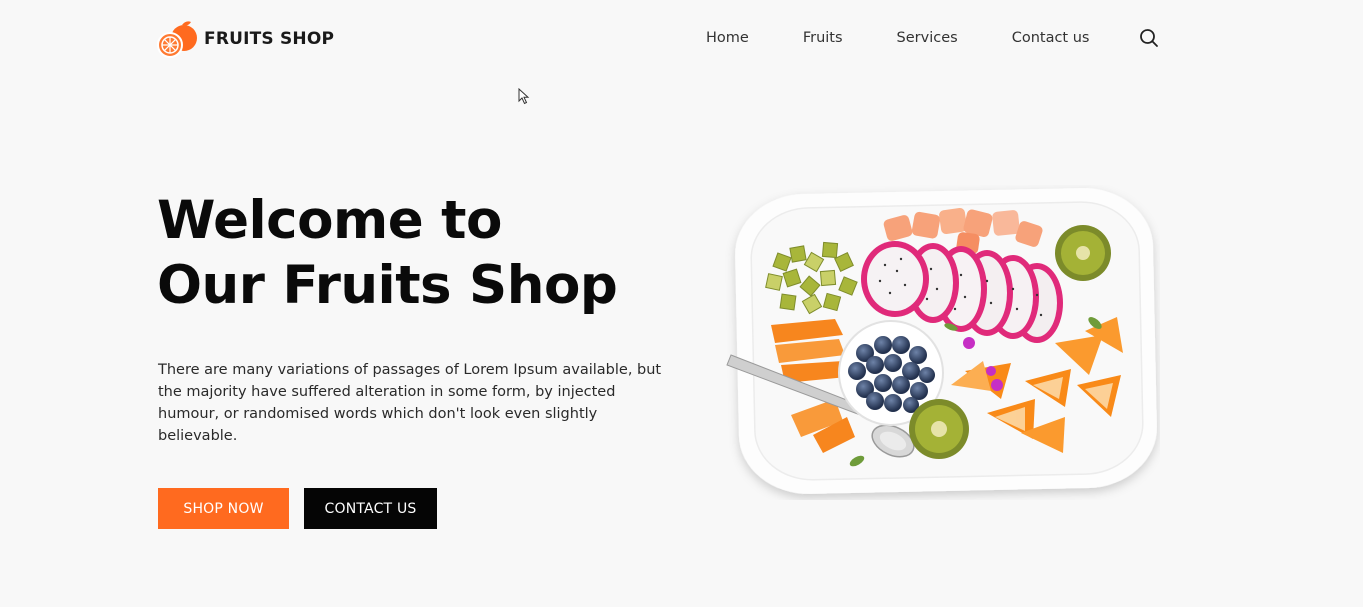 The width and height of the screenshot is (1363, 607). Describe the element at coordinates (823, 38) in the screenshot. I see `nav-fruits: Fruits` at that location.